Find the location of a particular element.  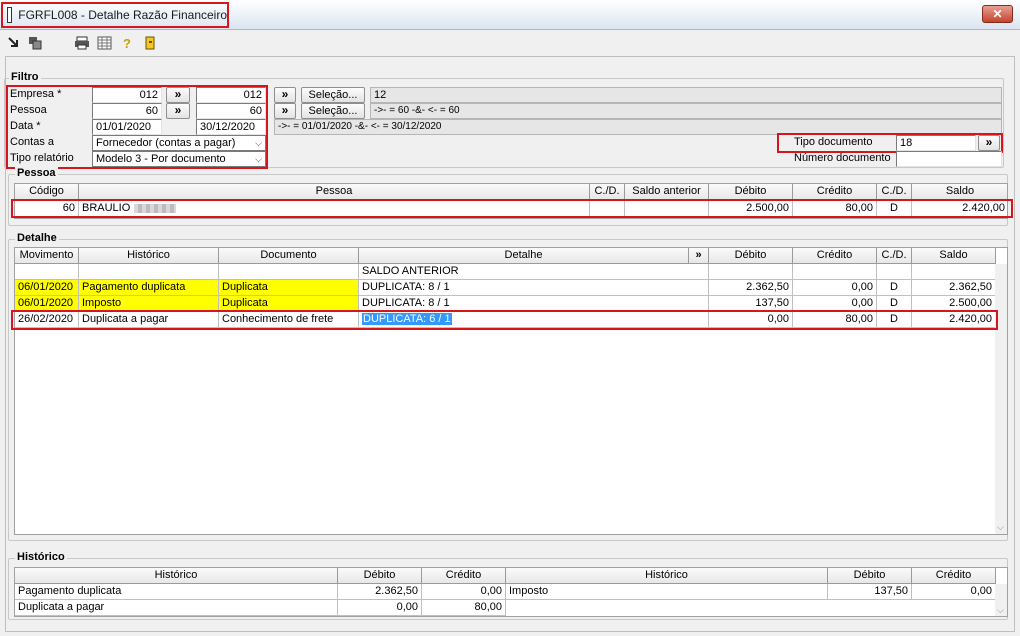

hist-left-row-1-credito: 80,00 is located at coordinates (464, 608).